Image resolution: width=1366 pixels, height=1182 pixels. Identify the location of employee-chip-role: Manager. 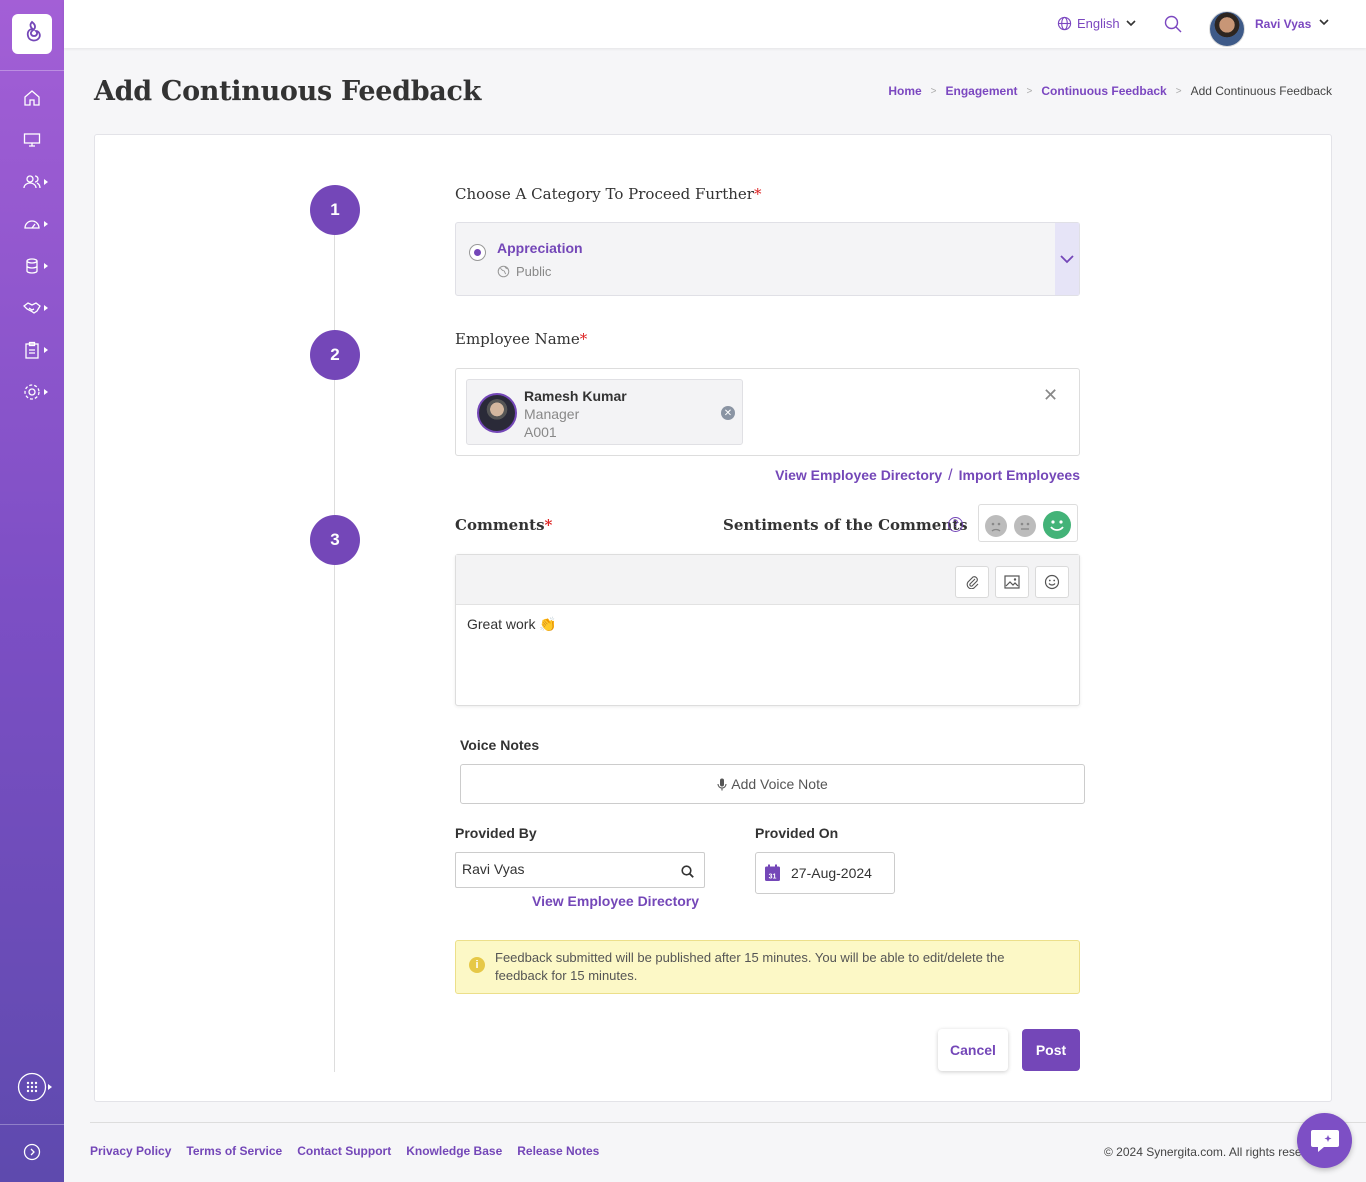
(552, 414).